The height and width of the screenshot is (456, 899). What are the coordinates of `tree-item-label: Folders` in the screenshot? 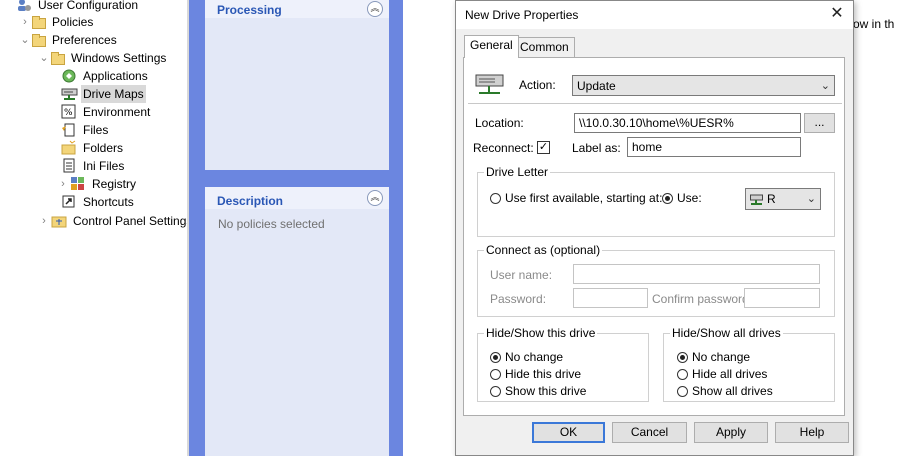 It's located at (103, 148).